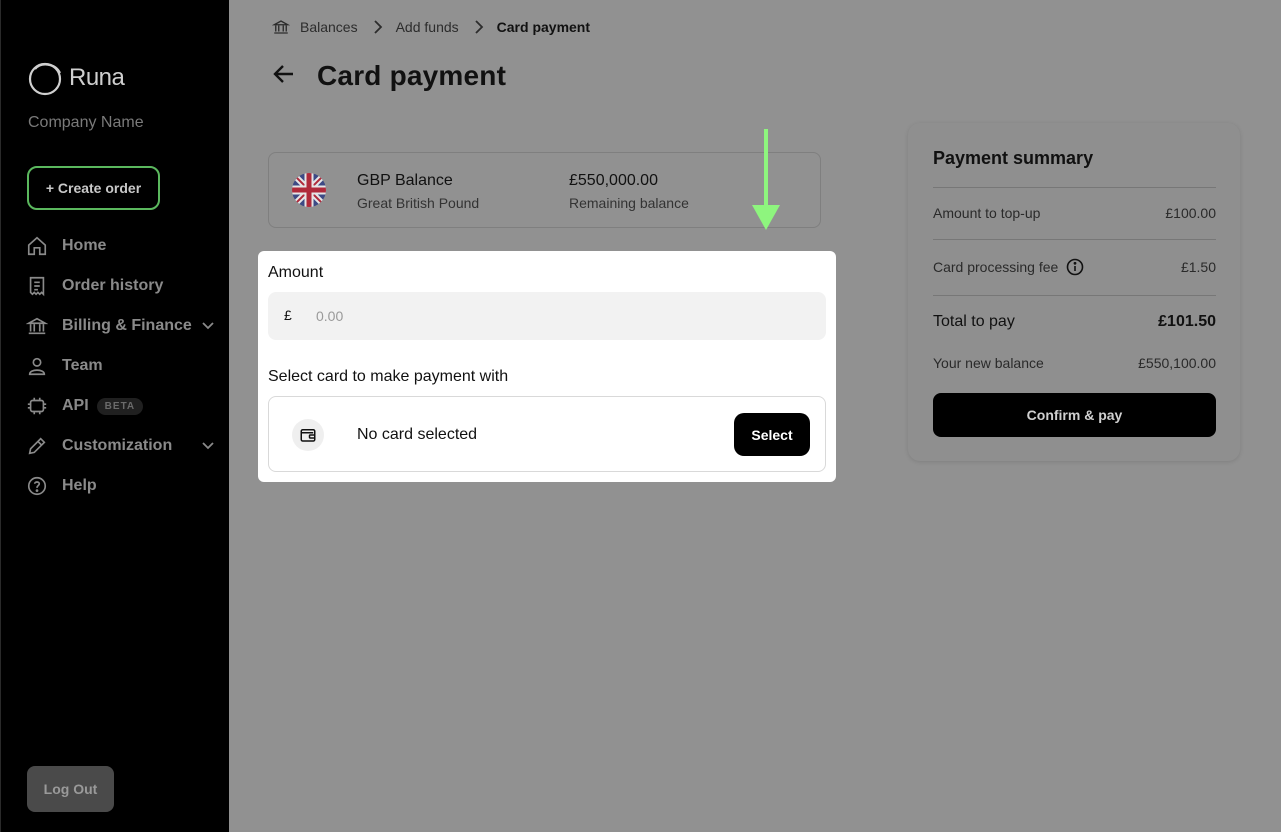 The height and width of the screenshot is (832, 1281). I want to click on sidebar-item-api: API BETA, so click(123, 406).